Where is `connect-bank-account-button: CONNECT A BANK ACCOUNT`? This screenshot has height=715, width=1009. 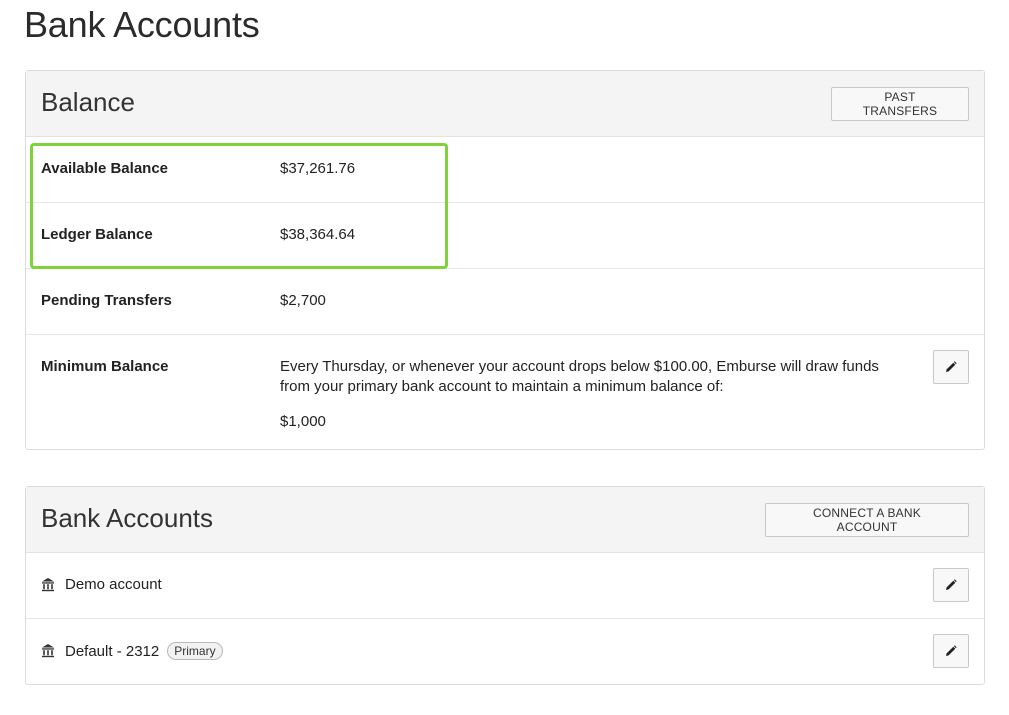 connect-bank-account-button: CONNECT A BANK ACCOUNT is located at coordinates (867, 520).